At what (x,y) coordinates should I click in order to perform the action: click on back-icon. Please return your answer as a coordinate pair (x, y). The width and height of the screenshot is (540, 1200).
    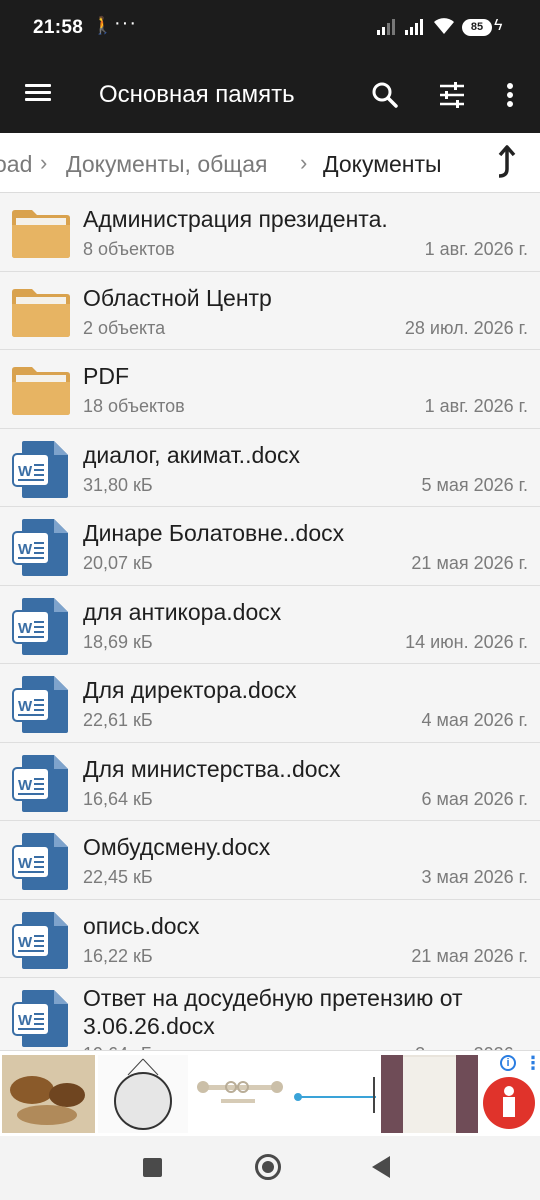
    Looking at the image, I should click on (381, 1167).